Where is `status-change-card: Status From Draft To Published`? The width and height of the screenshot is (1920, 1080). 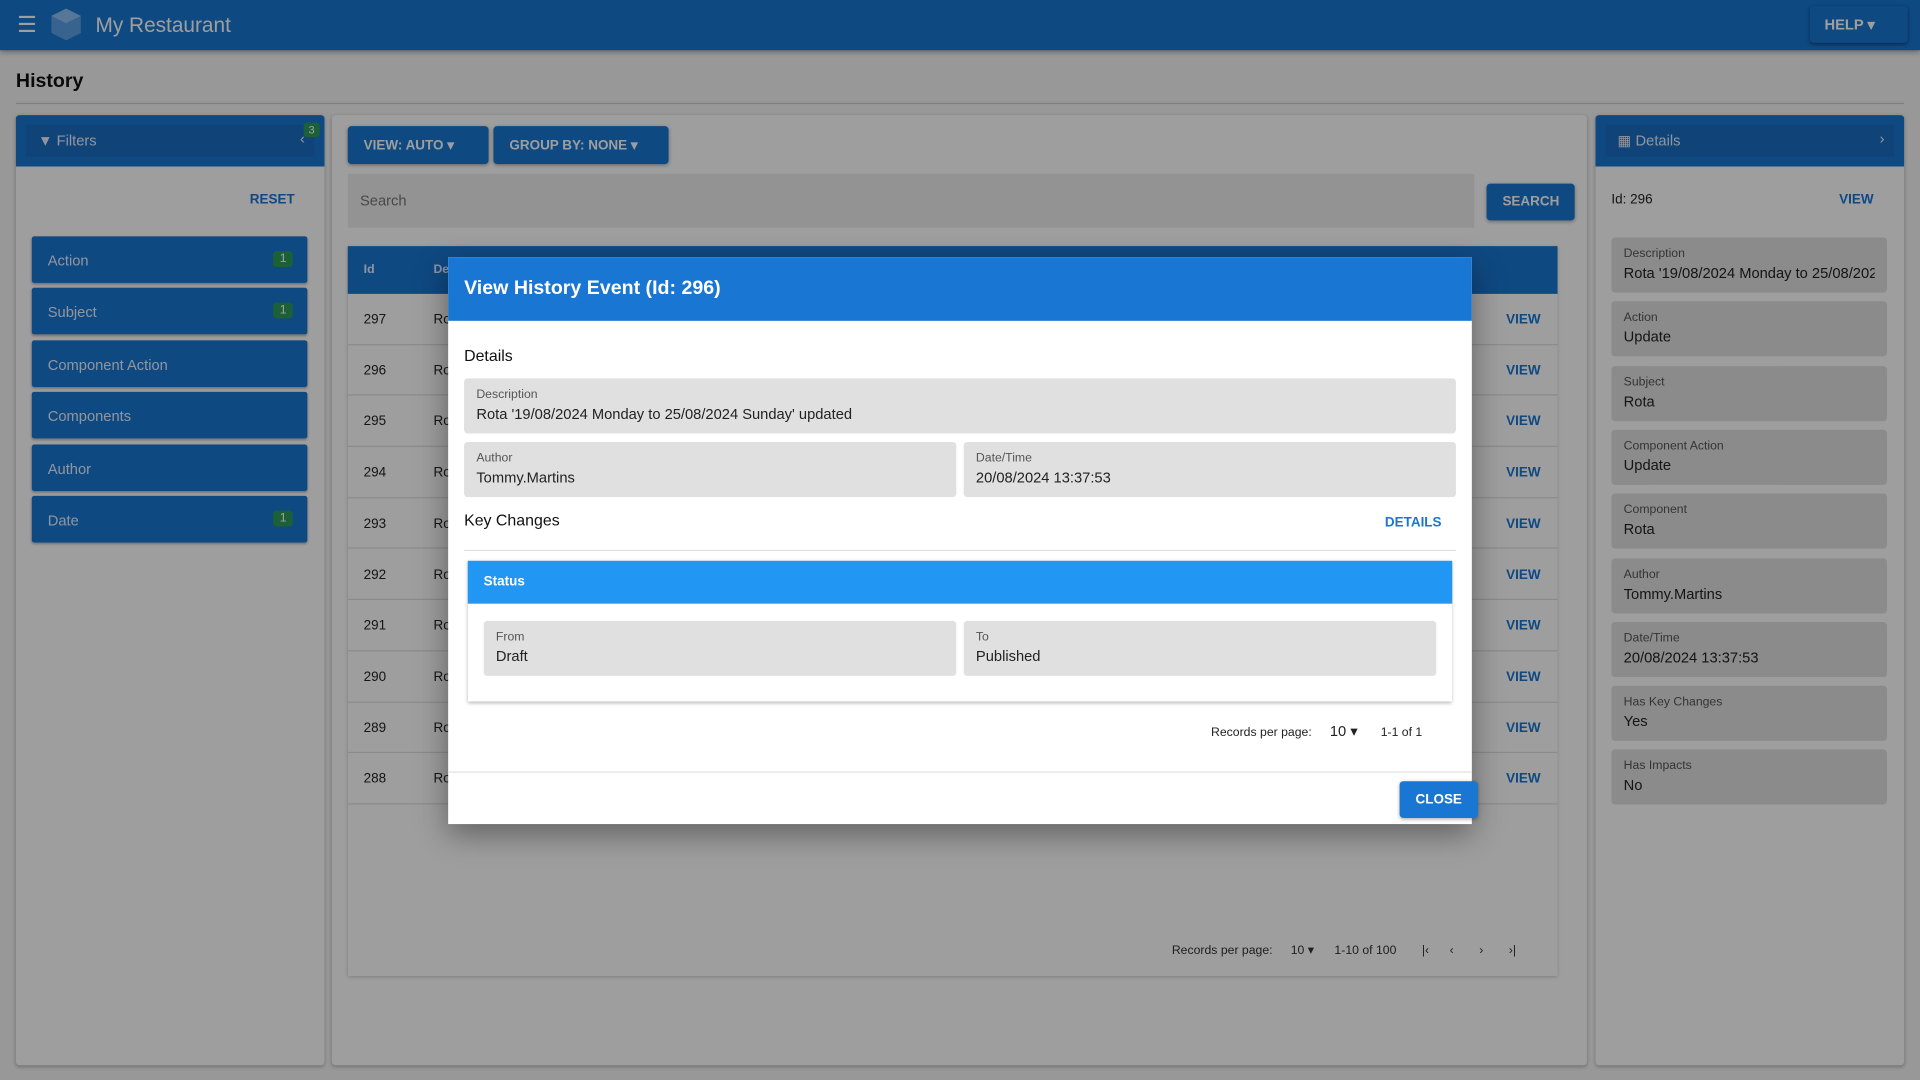 status-change-card: Status From Draft To Published is located at coordinates (960, 631).